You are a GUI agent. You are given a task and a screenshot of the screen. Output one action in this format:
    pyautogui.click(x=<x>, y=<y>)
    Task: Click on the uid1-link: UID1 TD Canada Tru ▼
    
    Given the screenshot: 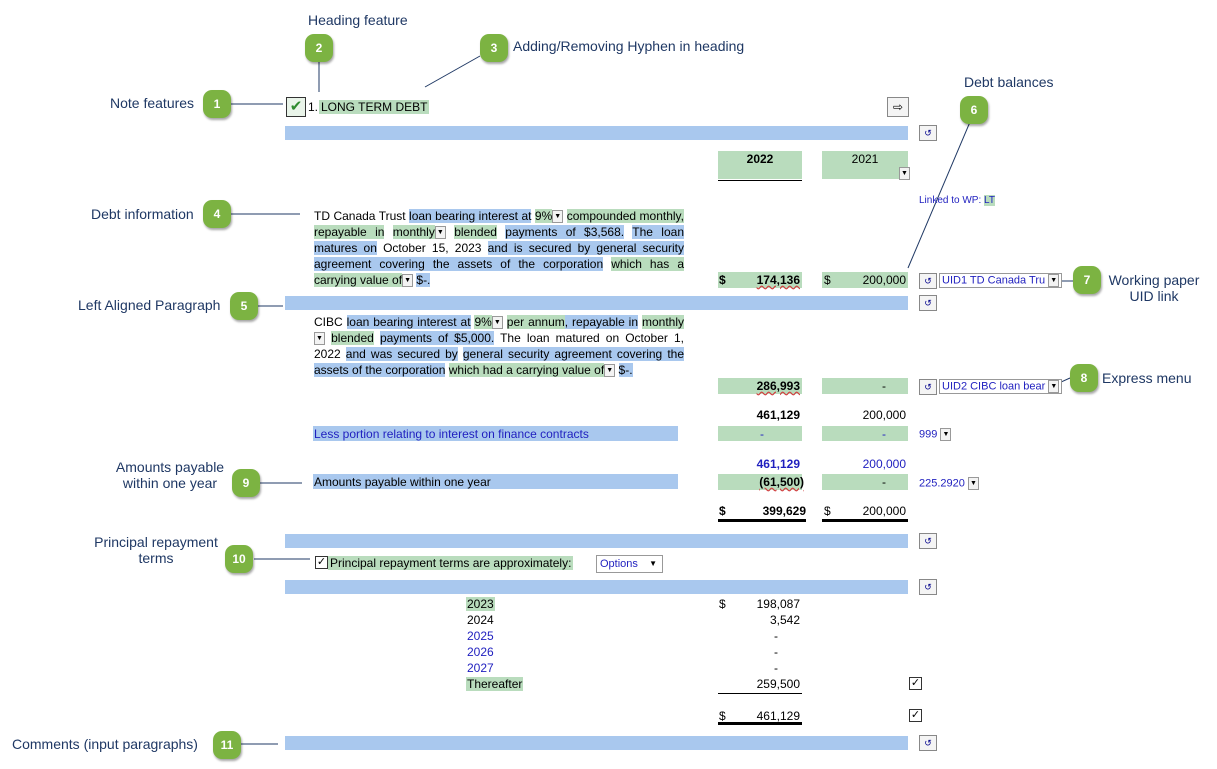 What is the action you would take?
    pyautogui.click(x=1001, y=280)
    